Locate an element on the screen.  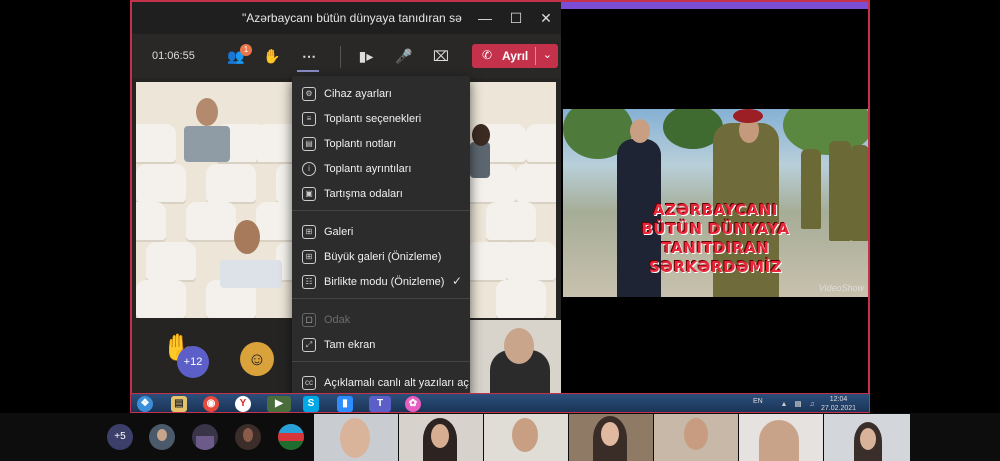
menu-item-gallery: ⊞ Galeri is located at coordinates (381, 232).